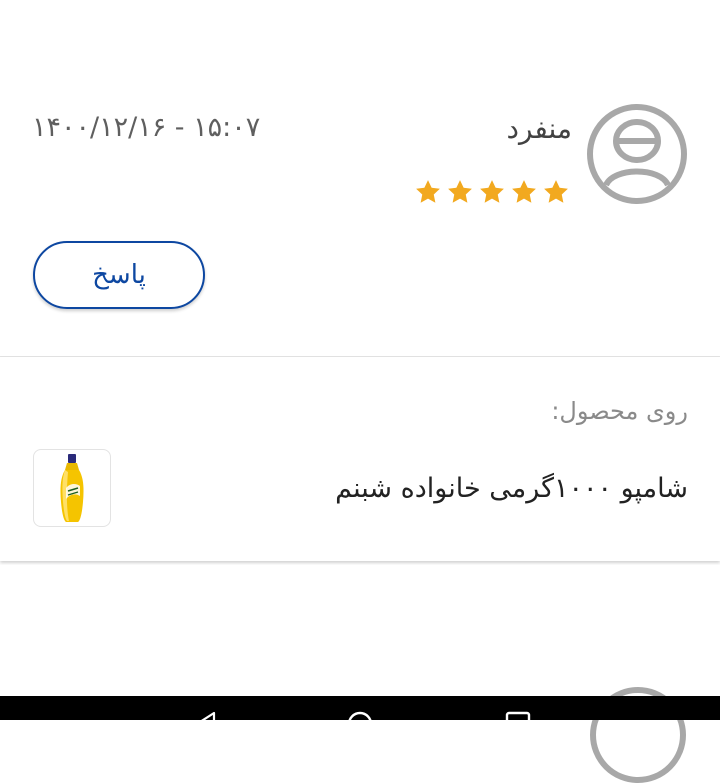 The width and height of the screenshot is (720, 783). I want to click on recent-apps-icon, so click(518, 715).